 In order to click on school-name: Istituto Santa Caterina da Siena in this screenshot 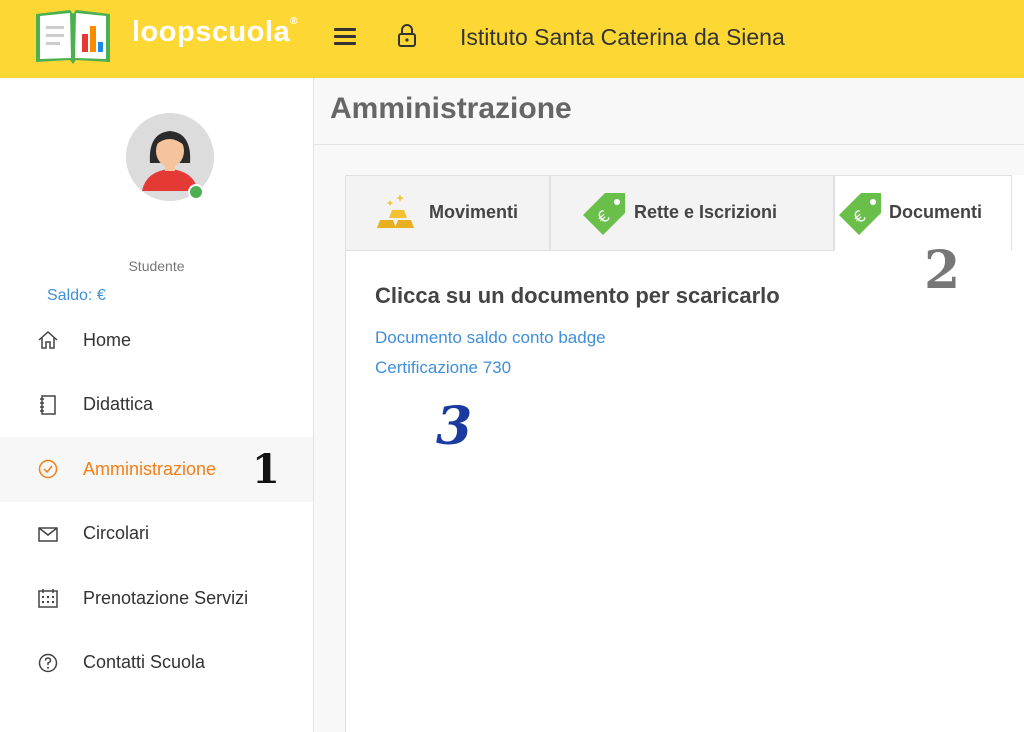, I will do `click(622, 37)`.